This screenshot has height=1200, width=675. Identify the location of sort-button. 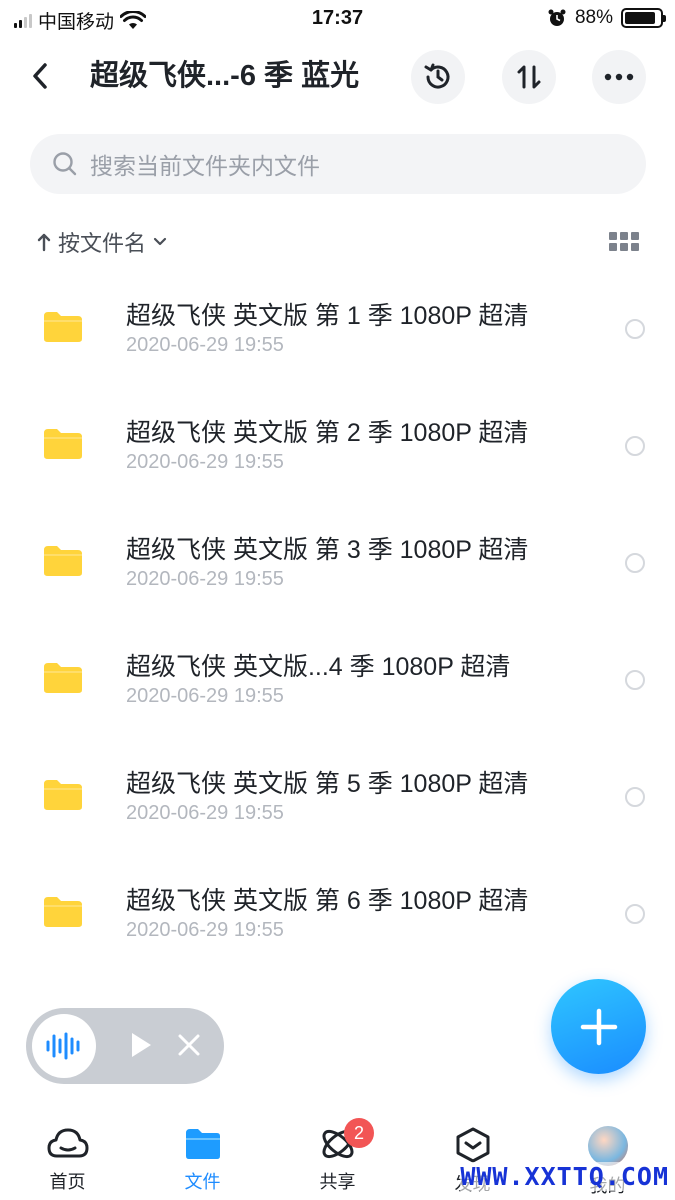
(529, 77).